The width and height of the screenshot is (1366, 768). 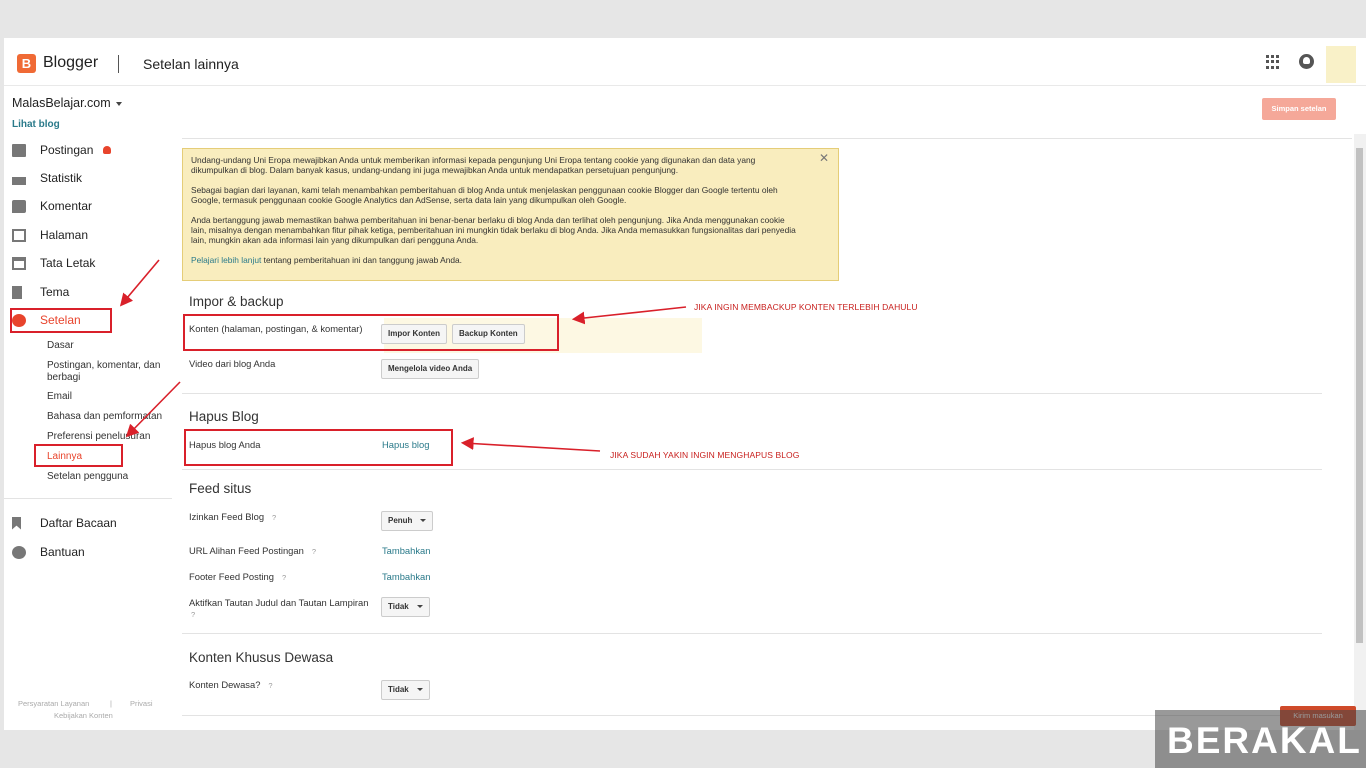 I want to click on sidebar-item-comments: Komentar, so click(x=52, y=206).